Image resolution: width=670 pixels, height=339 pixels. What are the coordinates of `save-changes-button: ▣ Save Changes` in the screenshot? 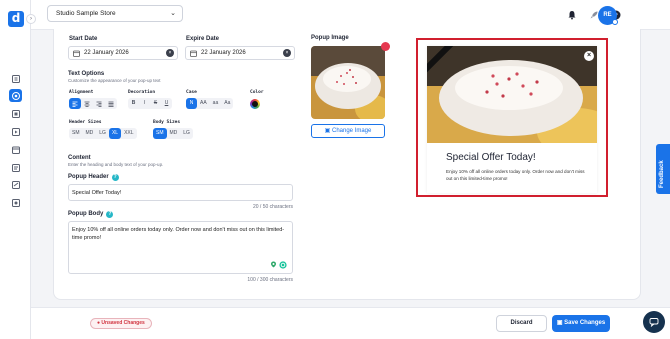 It's located at (581, 323).